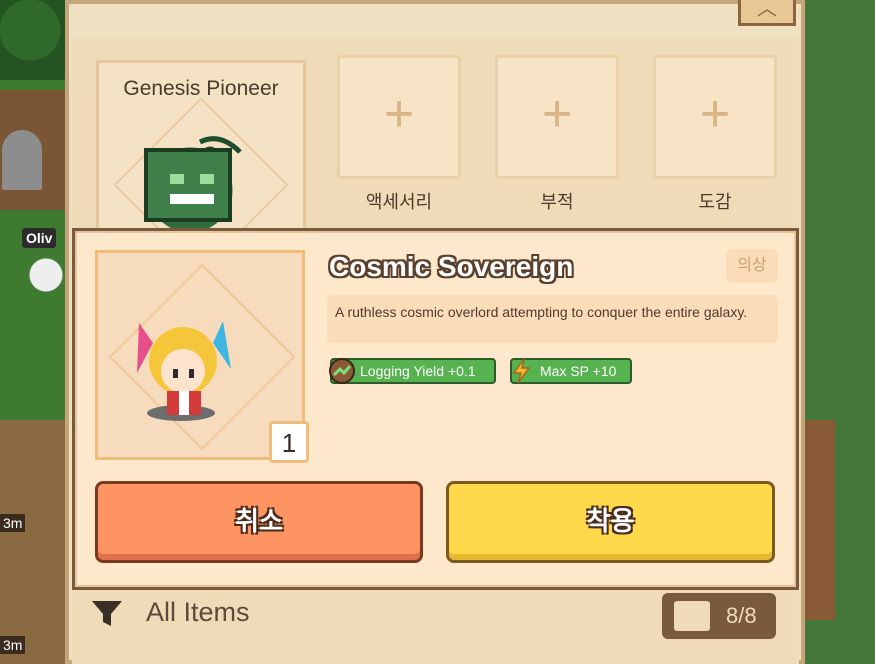 The width and height of the screenshot is (875, 664). I want to click on npc-character, so click(47, 289).